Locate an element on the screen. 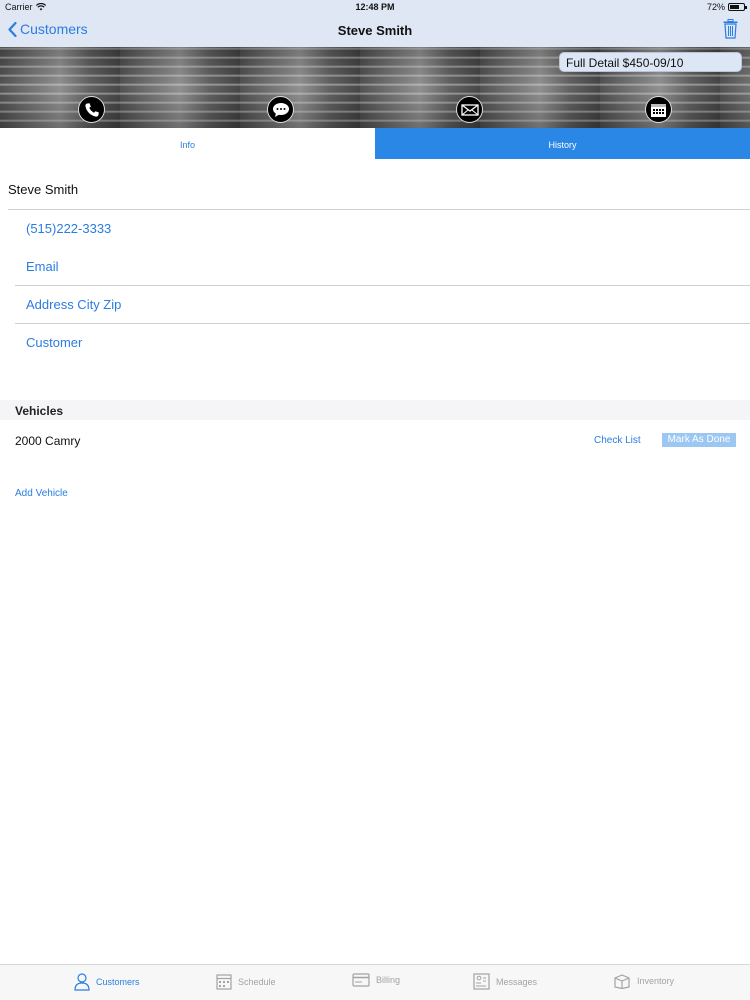  tab-messages-label: Messages is located at coordinates (517, 981).